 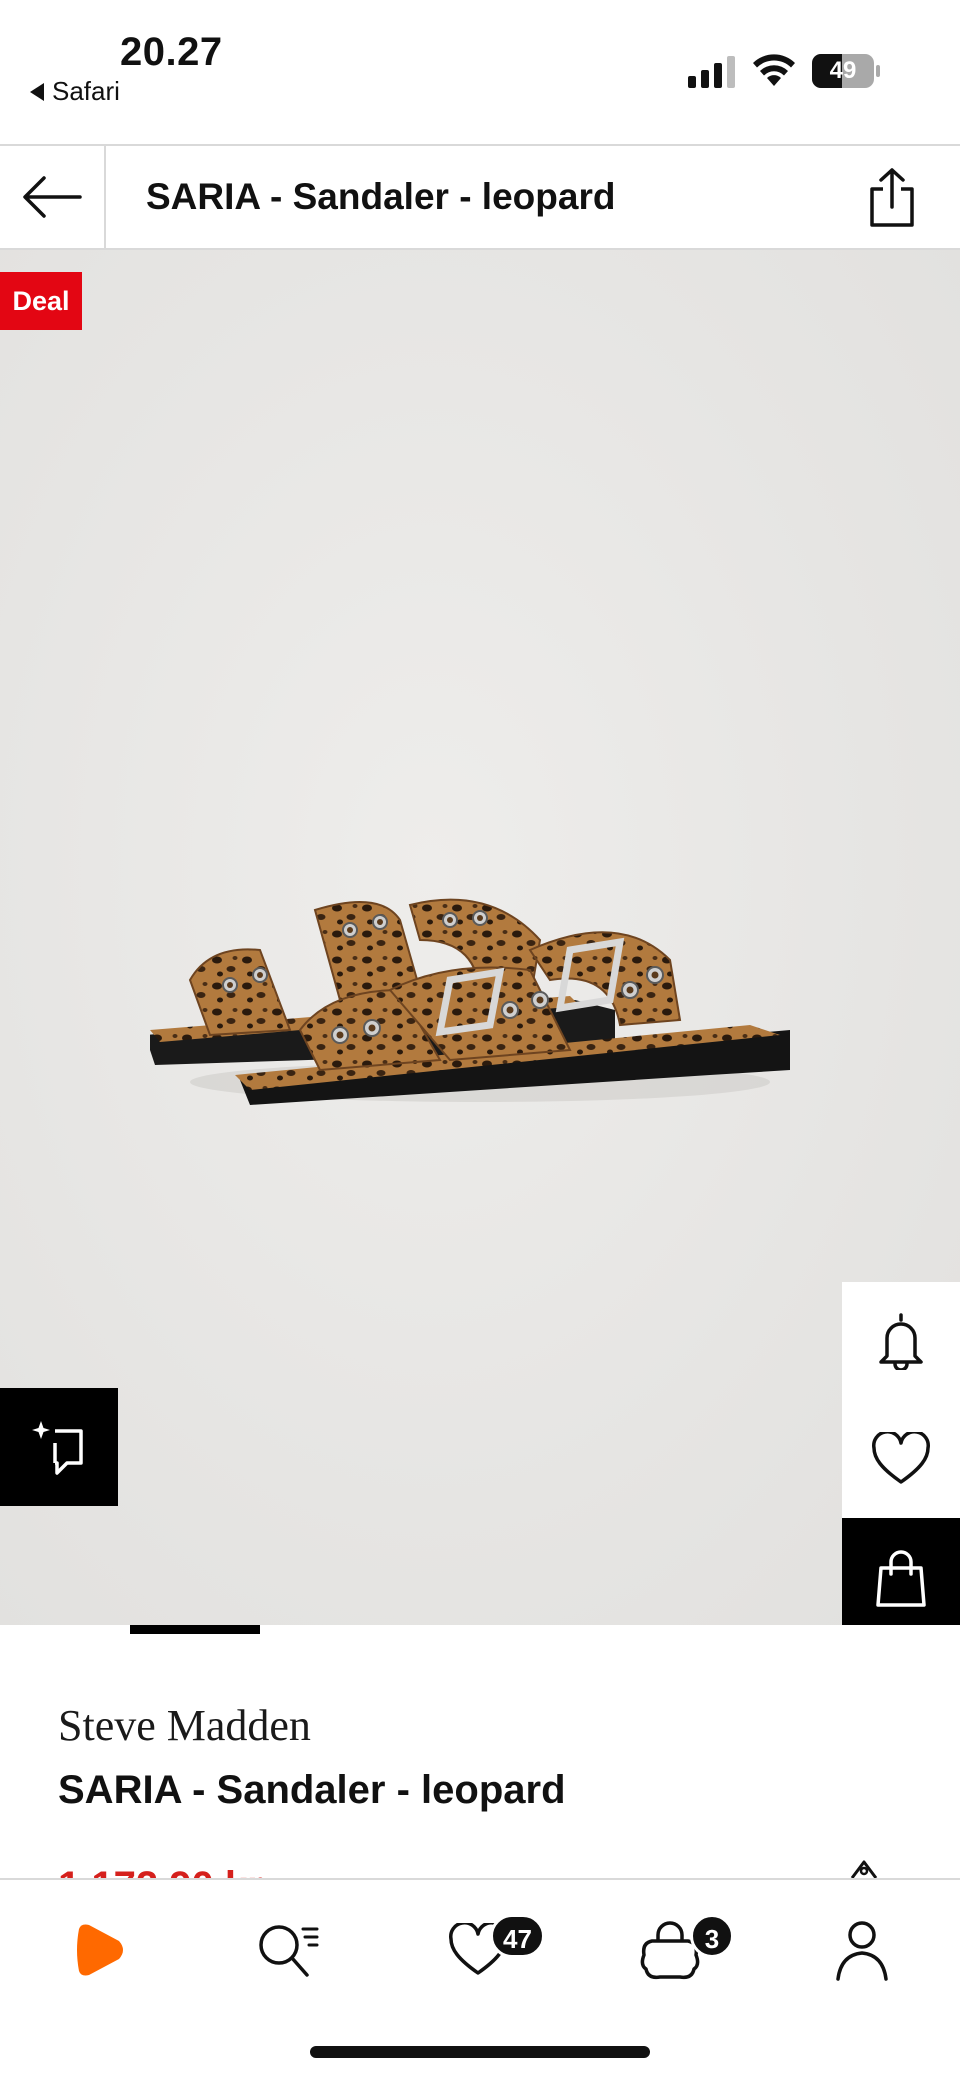 I want to click on product-header: SARIA - Sandaler - leopard, so click(x=480, y=197).